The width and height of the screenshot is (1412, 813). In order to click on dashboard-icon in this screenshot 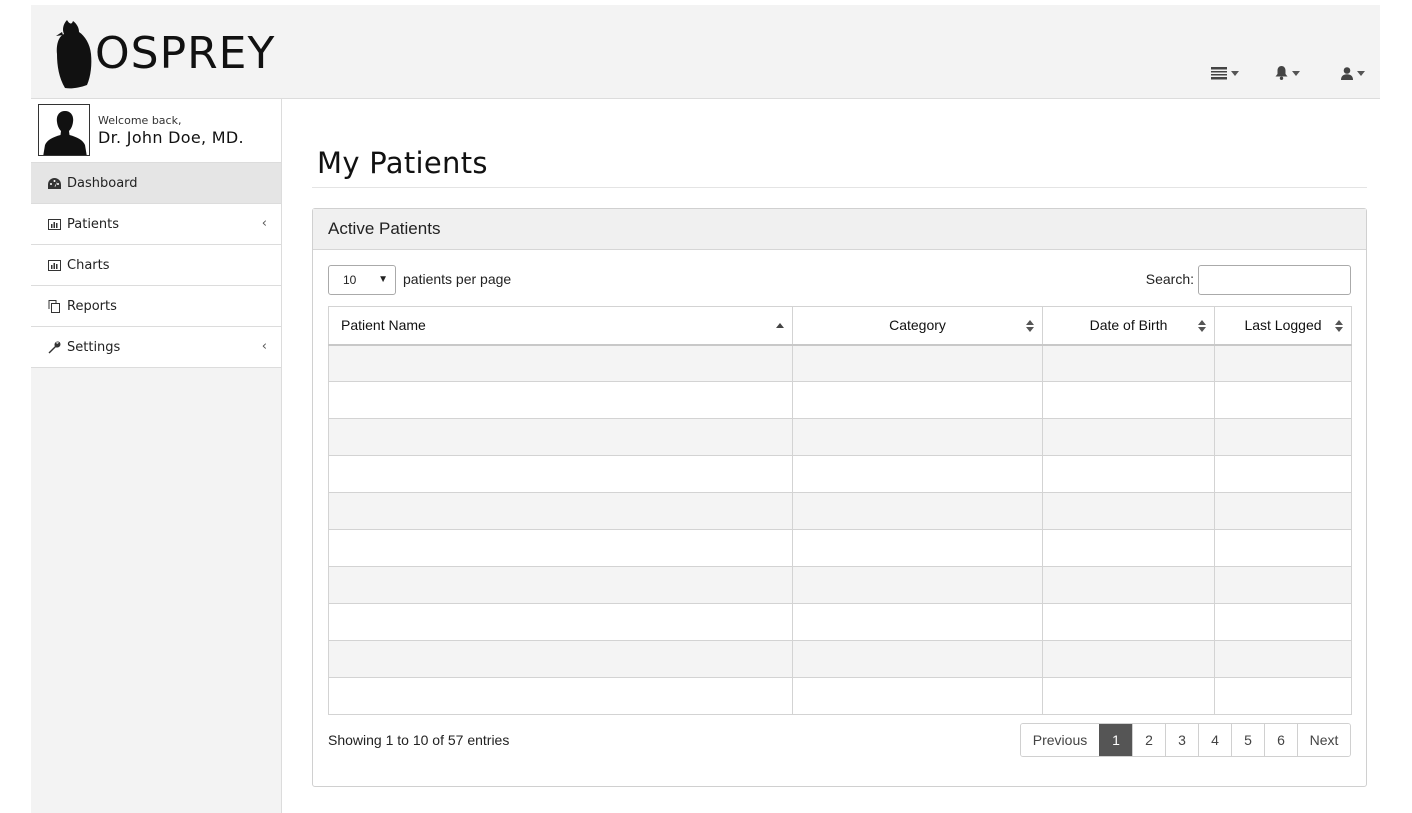, I will do `click(54, 183)`.